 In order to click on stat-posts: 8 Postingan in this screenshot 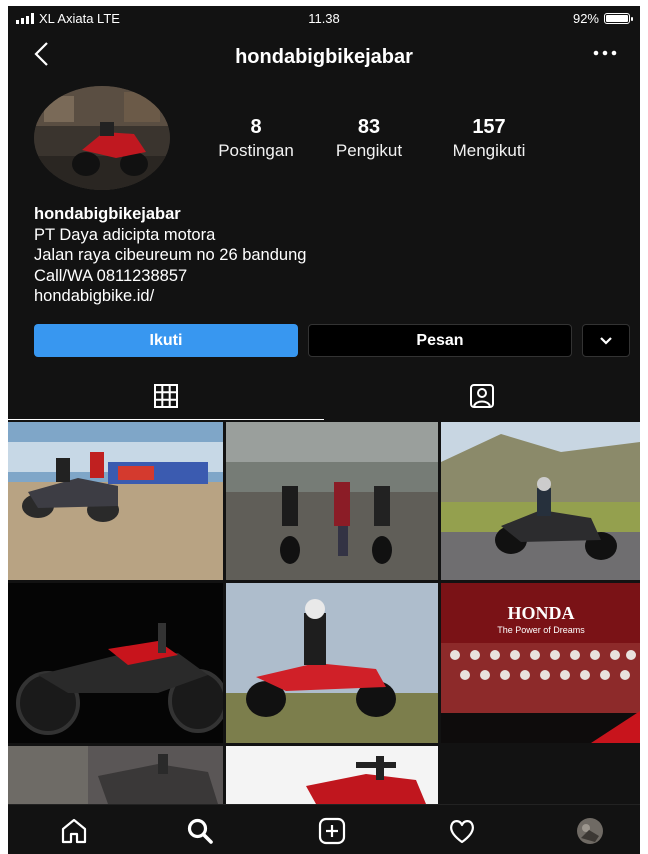, I will do `click(256, 138)`.